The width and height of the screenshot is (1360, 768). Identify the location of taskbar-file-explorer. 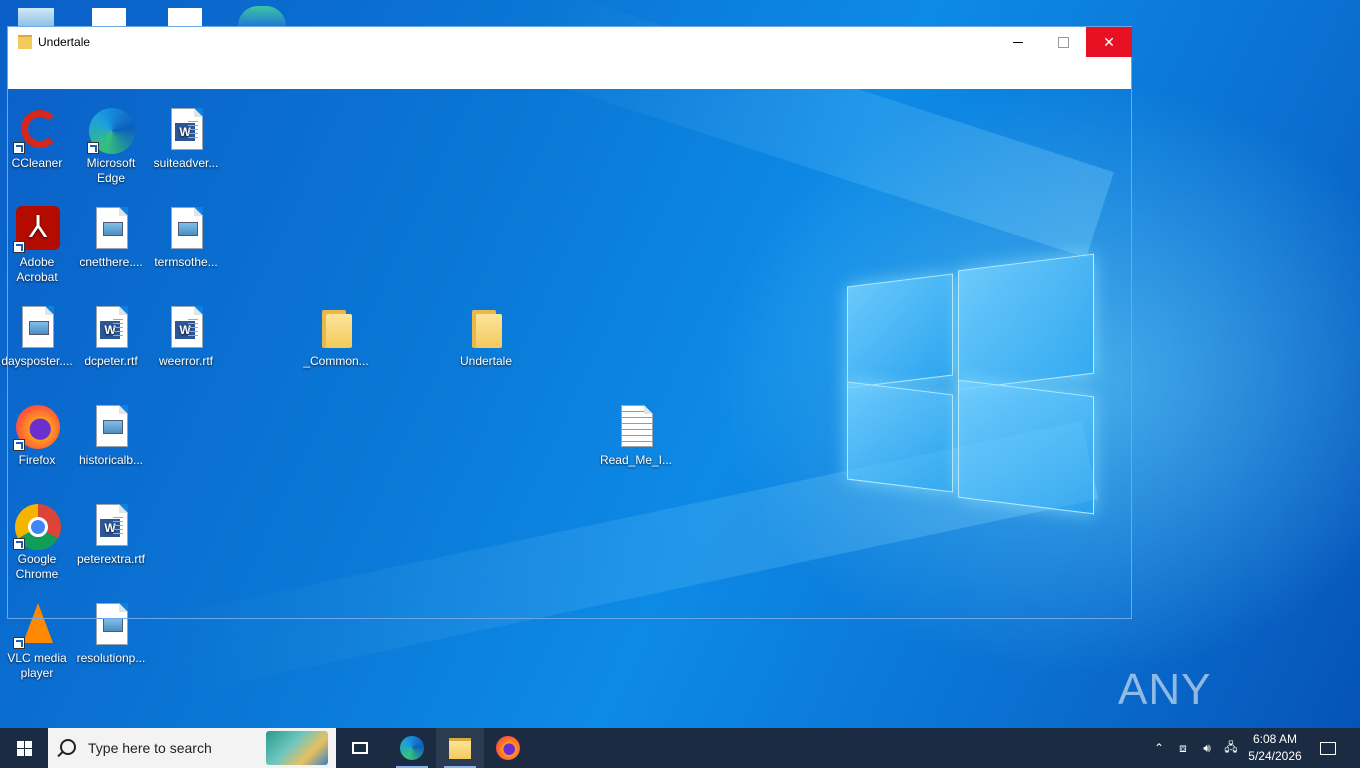
(460, 748).